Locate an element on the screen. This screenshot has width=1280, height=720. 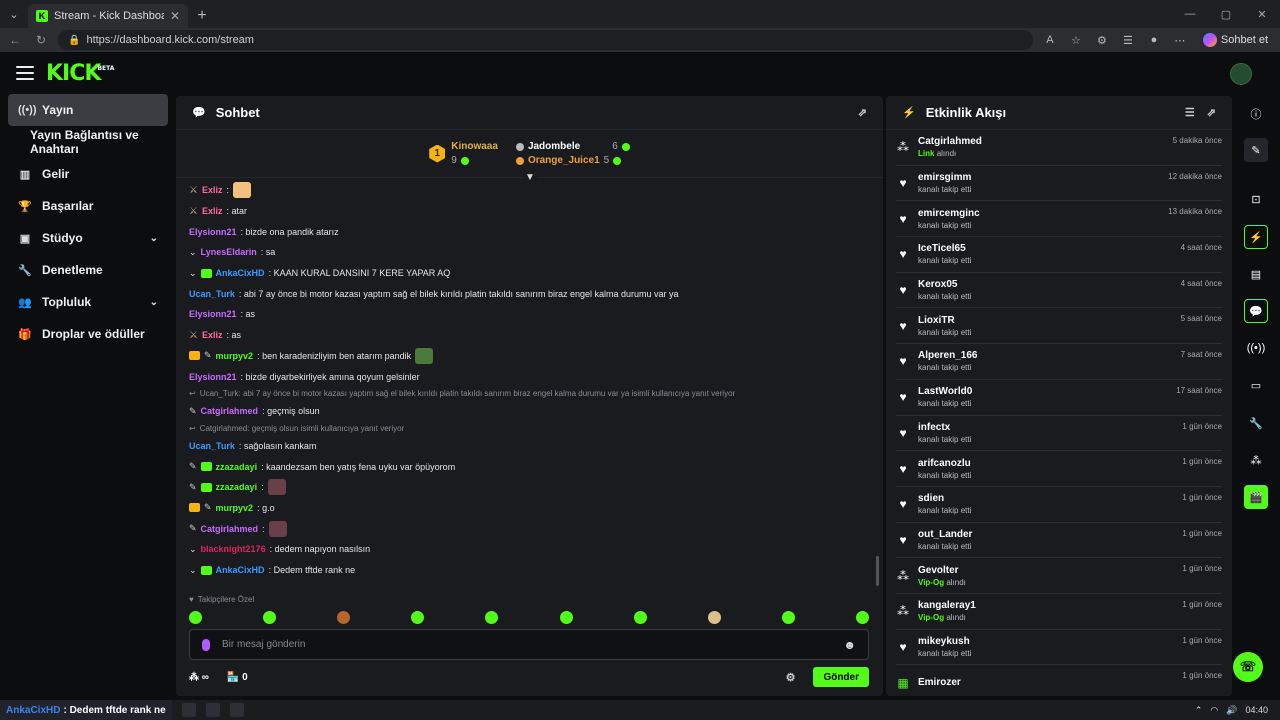
store-icon: 🏪 0 is located at coordinates (237, 677).